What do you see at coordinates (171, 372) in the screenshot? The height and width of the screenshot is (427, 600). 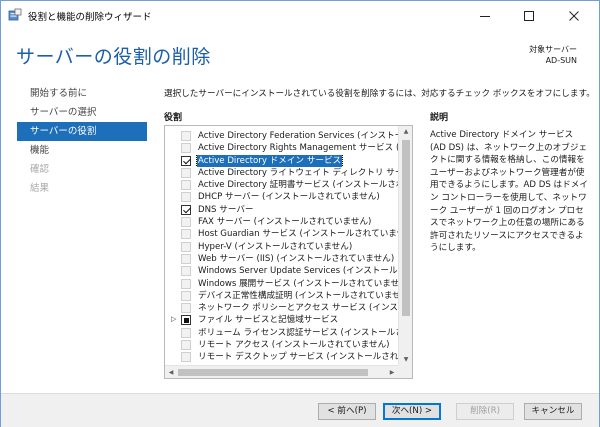 I see `scroll-left-icon: ◀` at bounding box center [171, 372].